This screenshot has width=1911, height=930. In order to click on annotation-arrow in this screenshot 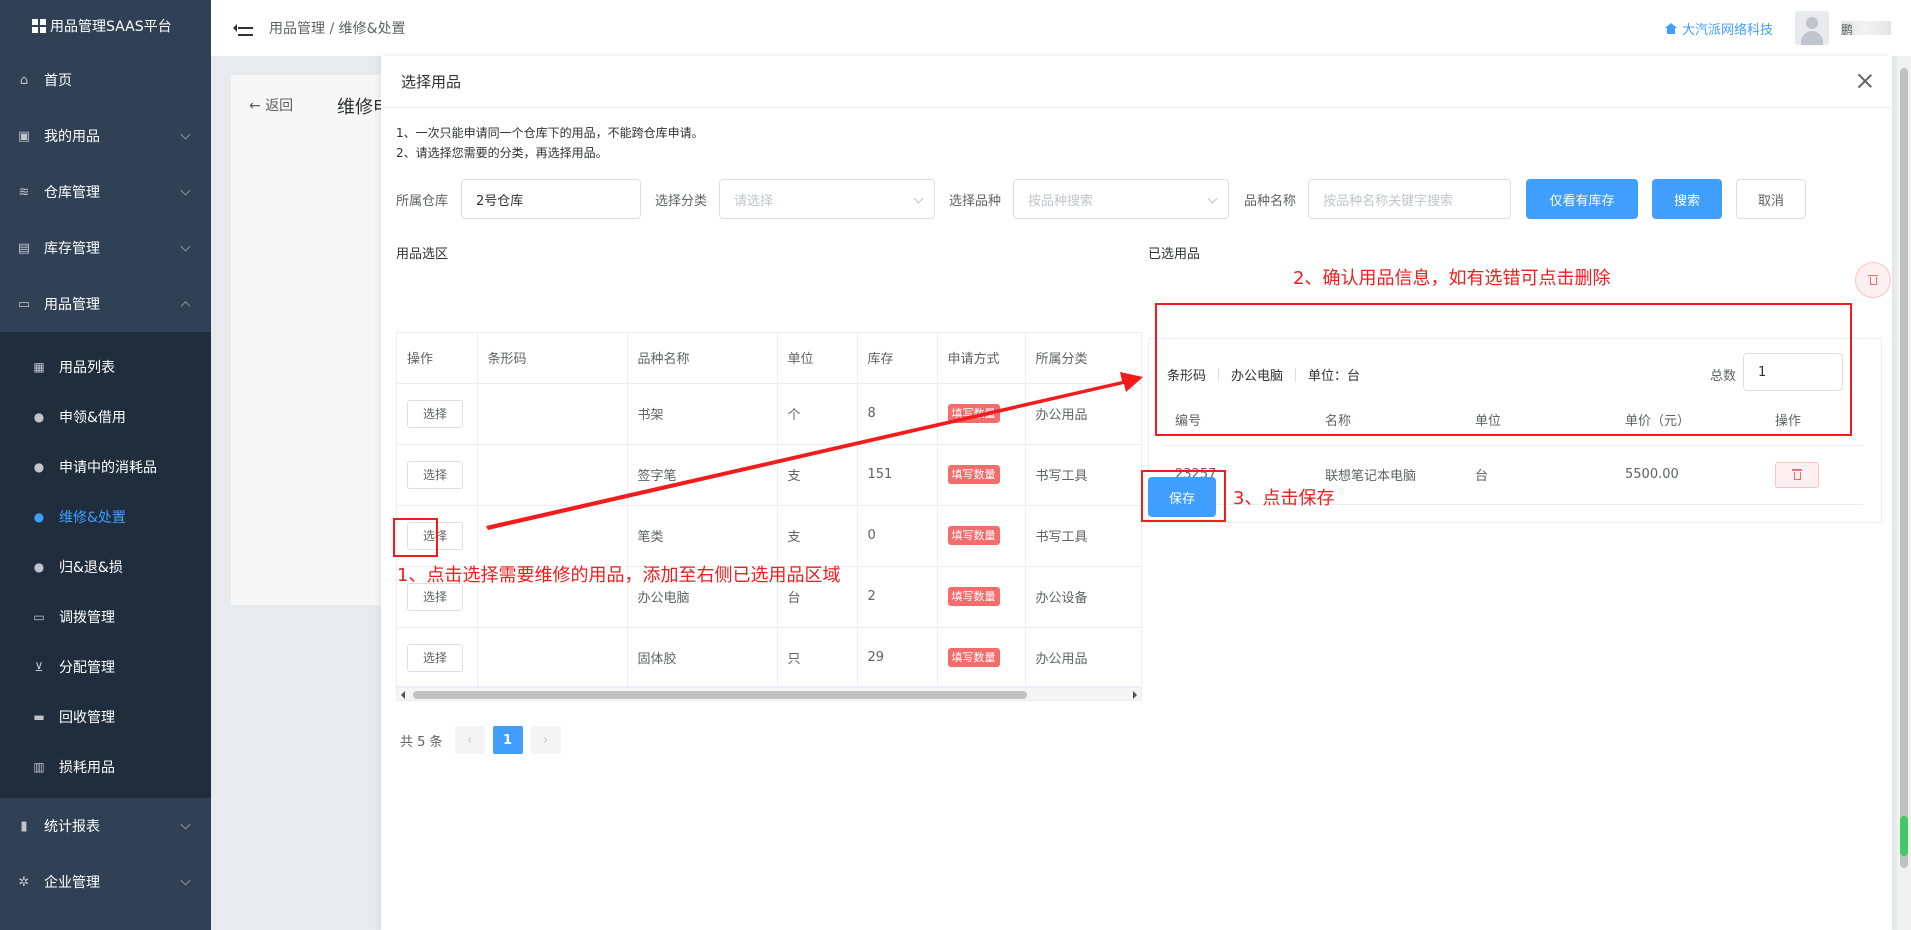, I will do `click(814, 451)`.